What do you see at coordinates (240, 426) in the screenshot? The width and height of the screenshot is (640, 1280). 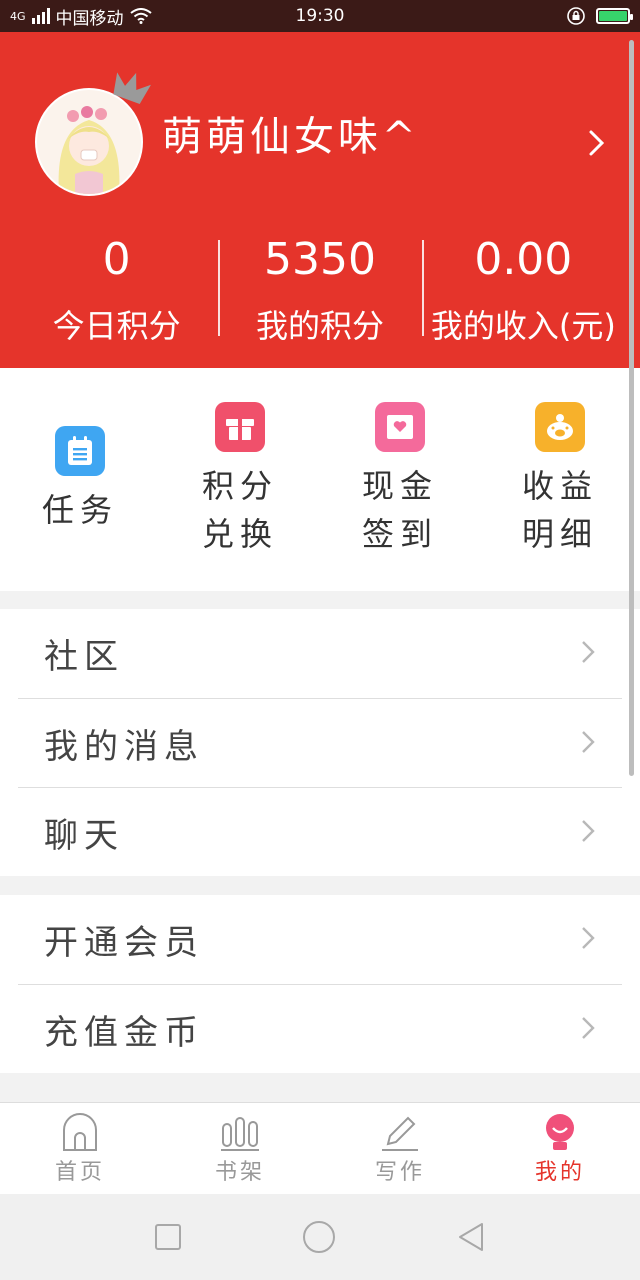 I see `gift-icon` at bounding box center [240, 426].